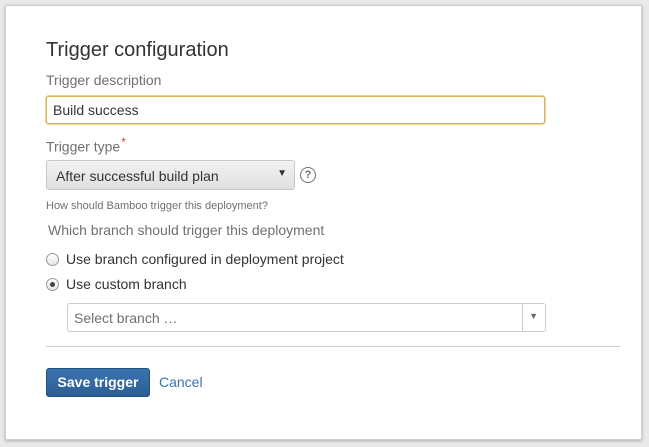 The image size is (649, 447). I want to click on dropdown-arrow-icon: ▼, so click(282, 173).